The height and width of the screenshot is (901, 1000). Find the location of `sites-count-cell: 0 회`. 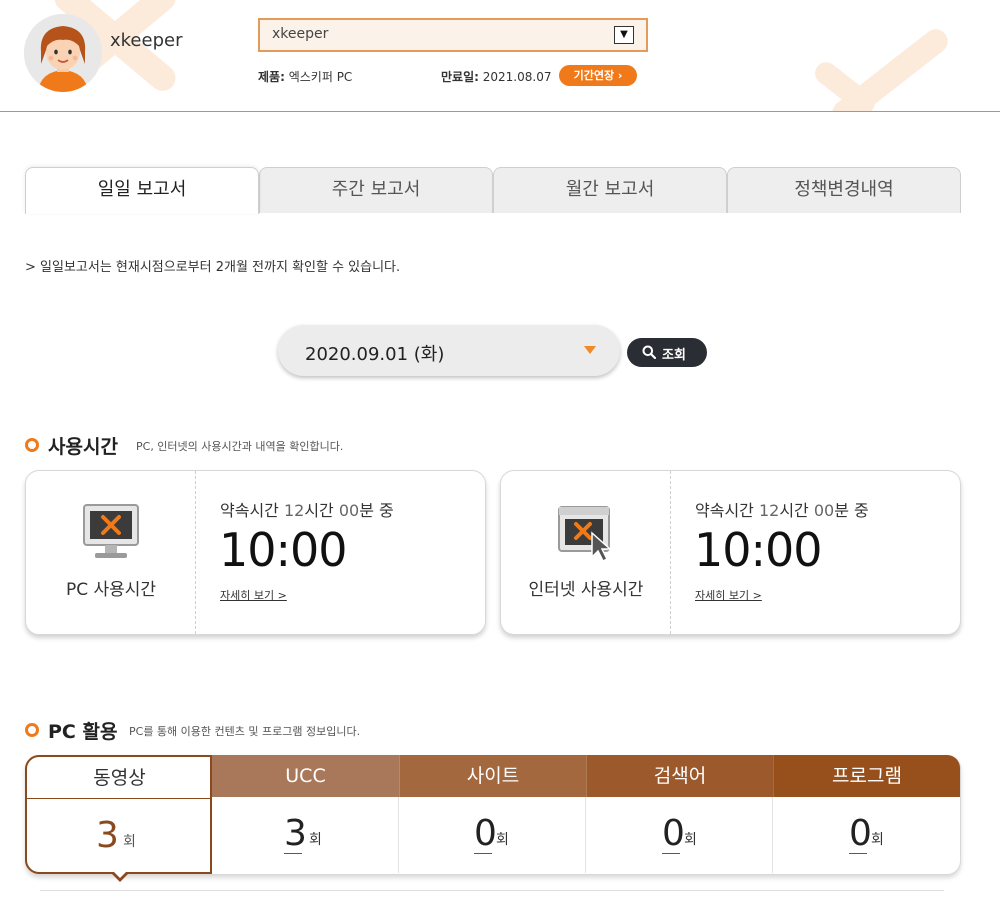

sites-count-cell: 0 회 is located at coordinates (492, 835).